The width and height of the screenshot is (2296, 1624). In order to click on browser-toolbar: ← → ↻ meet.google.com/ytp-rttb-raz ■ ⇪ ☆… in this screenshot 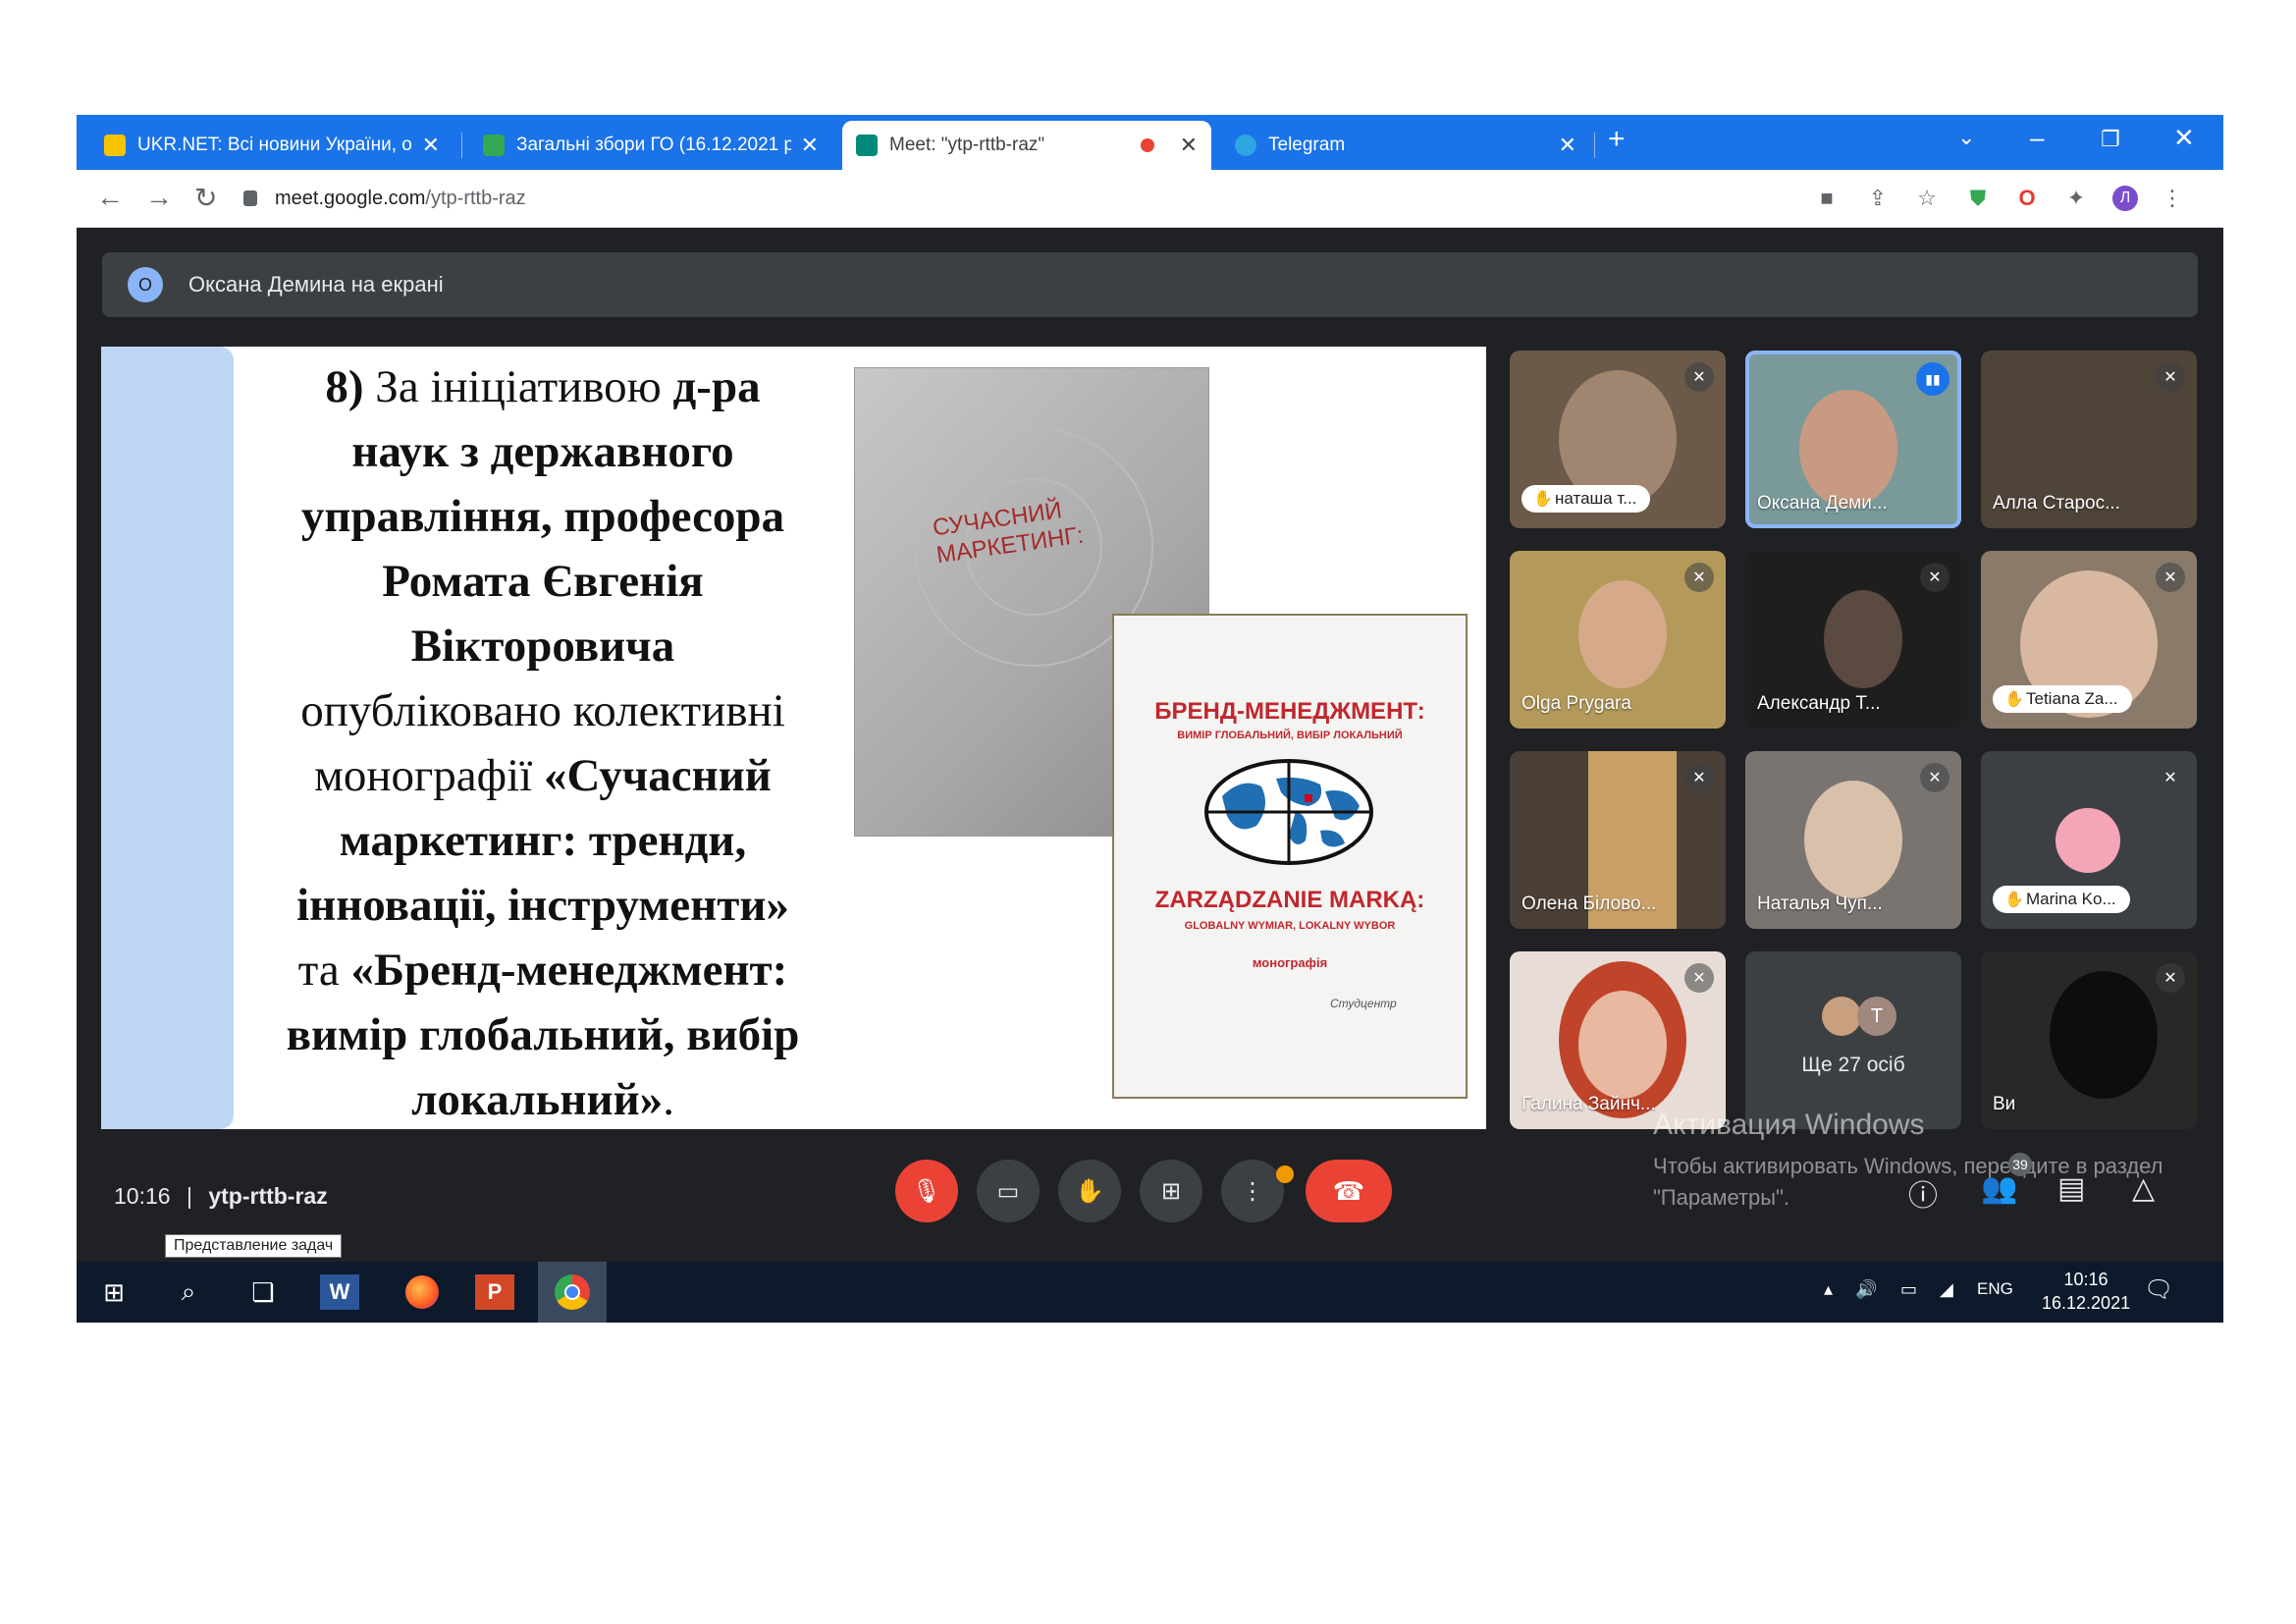, I will do `click(1150, 199)`.